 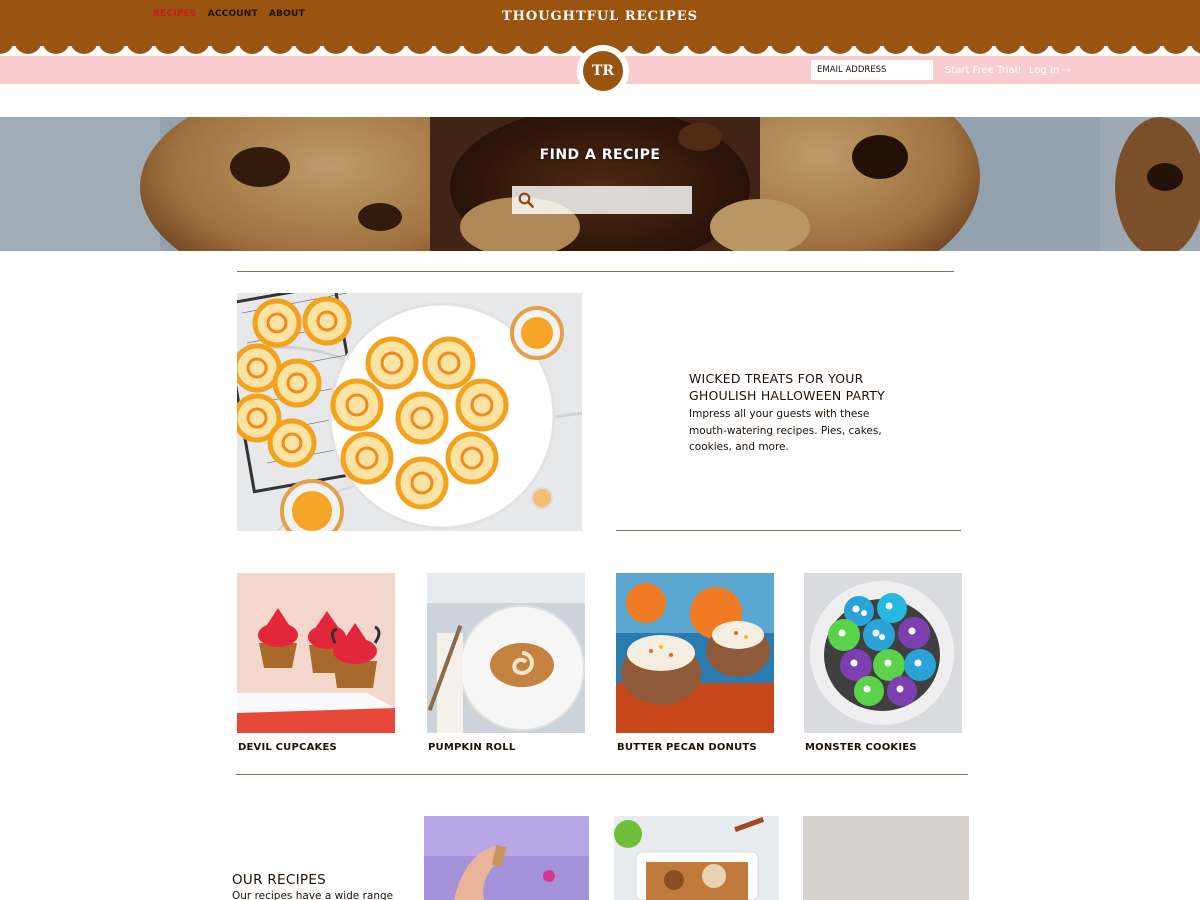 I want to click on card-title: PUMPKIN ROLL, so click(x=506, y=747).